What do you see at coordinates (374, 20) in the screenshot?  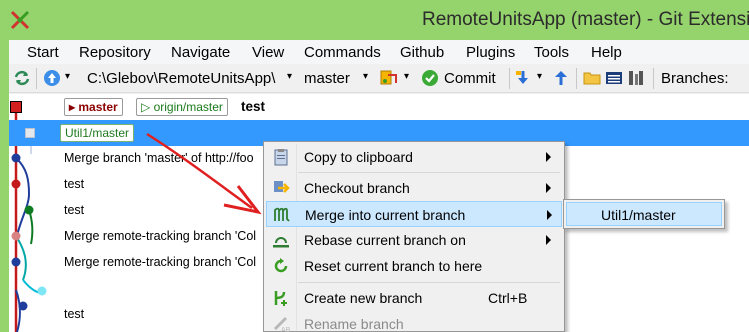 I see `title-bar: RemoteUnitsApp (master) - Git Extensio` at bounding box center [374, 20].